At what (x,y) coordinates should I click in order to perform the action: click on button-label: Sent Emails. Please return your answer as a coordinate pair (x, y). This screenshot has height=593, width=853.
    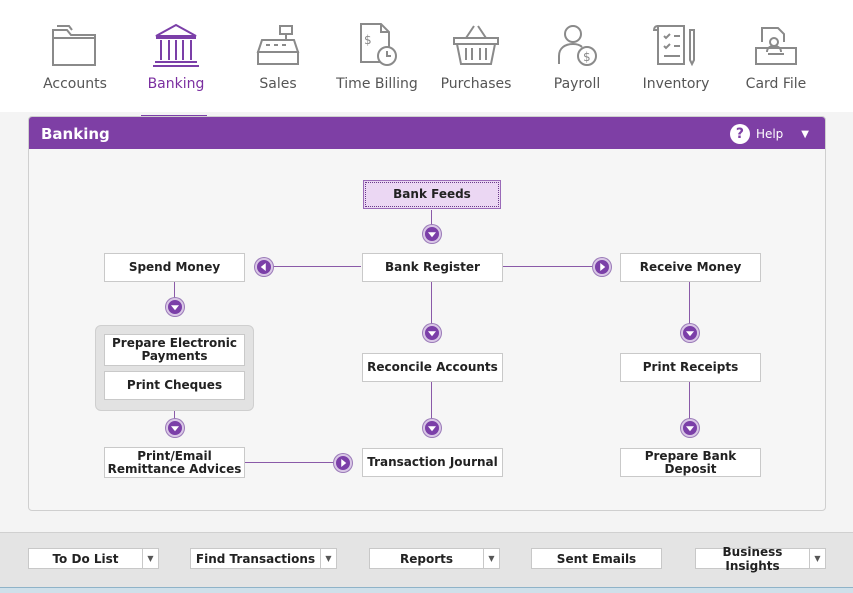
    Looking at the image, I should click on (596, 558).